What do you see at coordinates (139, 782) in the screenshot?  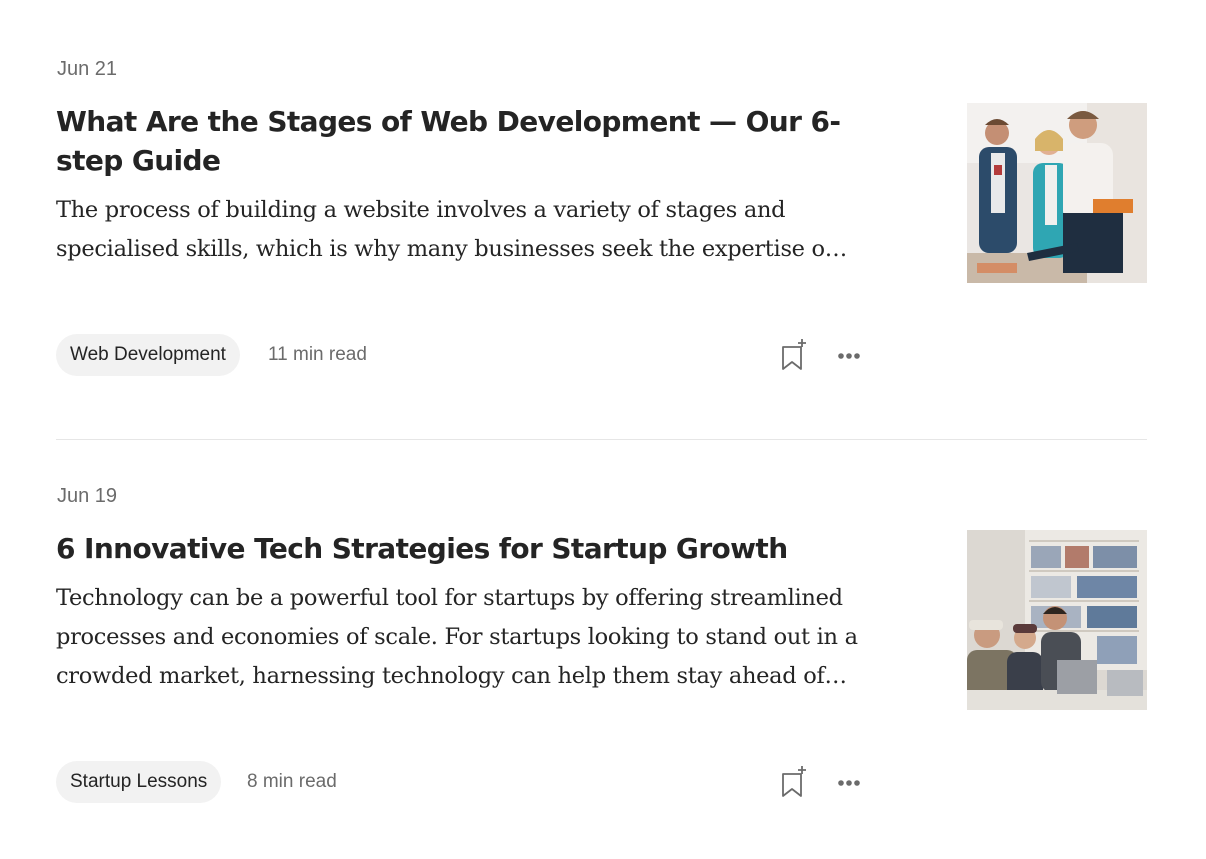 I see `topic-tag: Startup Lessons` at bounding box center [139, 782].